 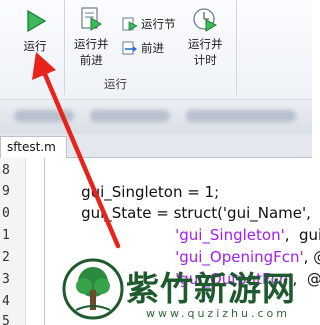 I want to click on tab-label: sftest.m, so click(x=31, y=147).